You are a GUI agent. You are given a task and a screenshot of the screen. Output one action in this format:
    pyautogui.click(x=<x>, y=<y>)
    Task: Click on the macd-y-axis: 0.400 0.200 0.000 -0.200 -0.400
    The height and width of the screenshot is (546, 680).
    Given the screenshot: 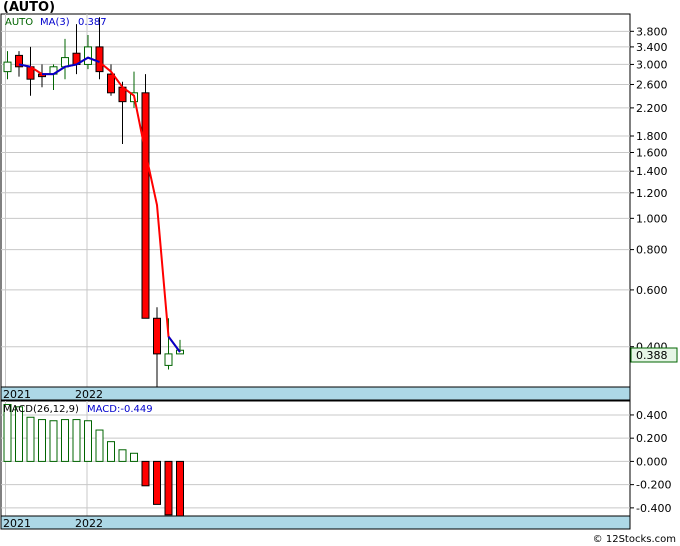 What is the action you would take?
    pyautogui.click(x=650, y=462)
    